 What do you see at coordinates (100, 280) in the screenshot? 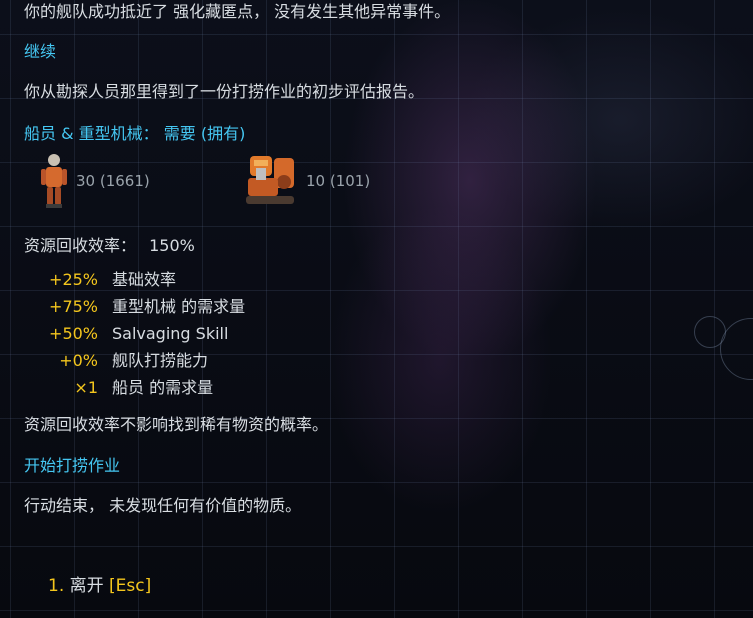
I see `modifier-row: +25% 基础效率` at bounding box center [100, 280].